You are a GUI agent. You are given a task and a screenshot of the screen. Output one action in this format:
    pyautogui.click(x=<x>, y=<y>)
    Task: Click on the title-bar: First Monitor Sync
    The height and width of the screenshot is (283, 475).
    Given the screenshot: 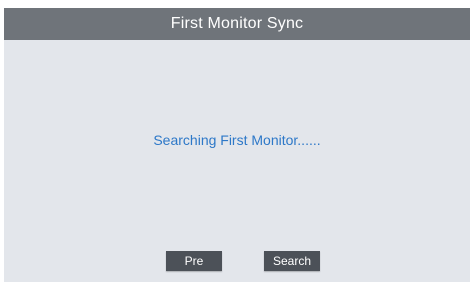 What is the action you would take?
    pyautogui.click(x=237, y=24)
    